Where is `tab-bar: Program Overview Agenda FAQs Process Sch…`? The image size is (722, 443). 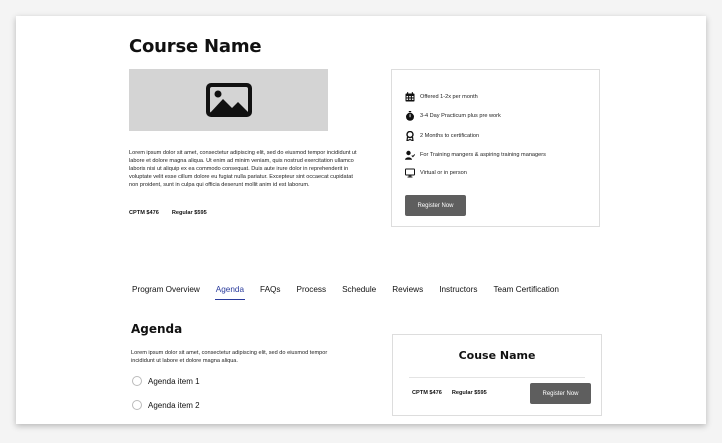
tab-bar: Program Overview Agenda FAQs Process Sch… is located at coordinates (353, 292).